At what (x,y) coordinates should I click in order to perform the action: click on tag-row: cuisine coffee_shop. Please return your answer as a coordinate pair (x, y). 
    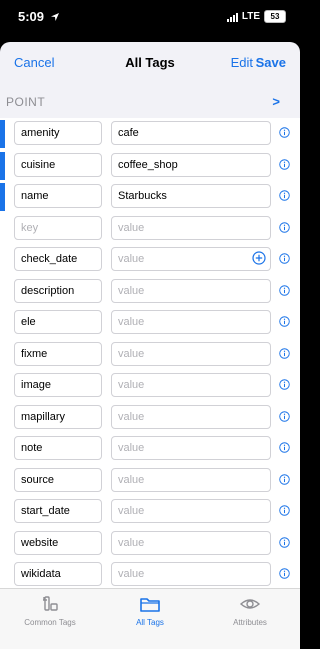
    Looking at the image, I should click on (150, 166).